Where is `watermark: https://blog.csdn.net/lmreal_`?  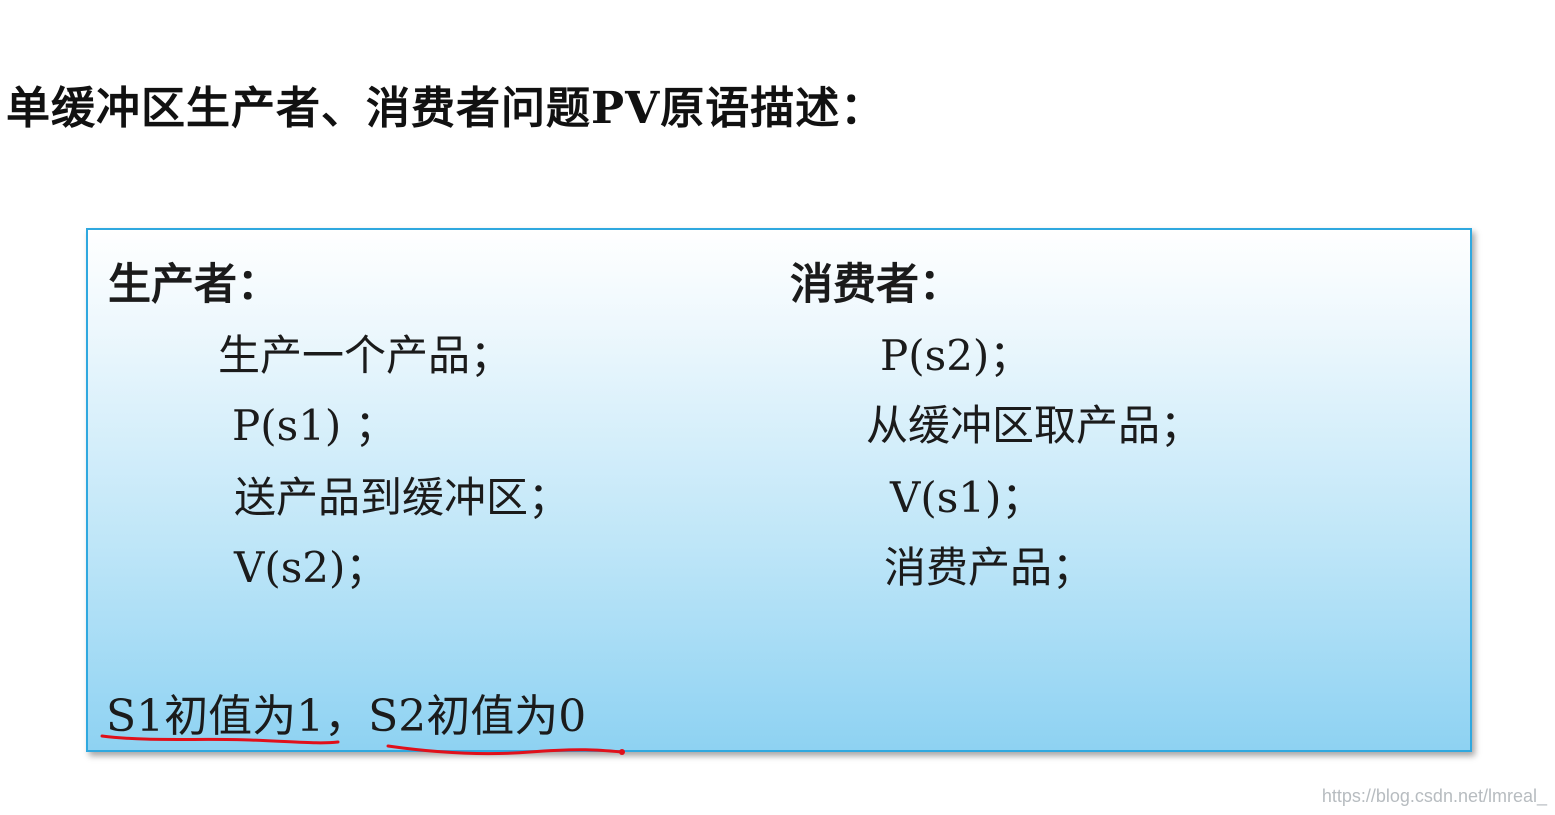 watermark: https://blog.csdn.net/lmreal_ is located at coordinates (1434, 796).